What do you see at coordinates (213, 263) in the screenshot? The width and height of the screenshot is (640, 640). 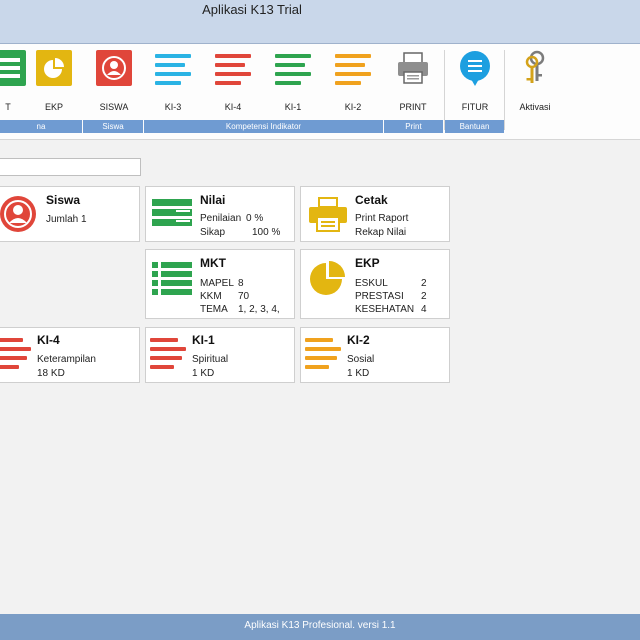 I see `tile-title: MKT` at bounding box center [213, 263].